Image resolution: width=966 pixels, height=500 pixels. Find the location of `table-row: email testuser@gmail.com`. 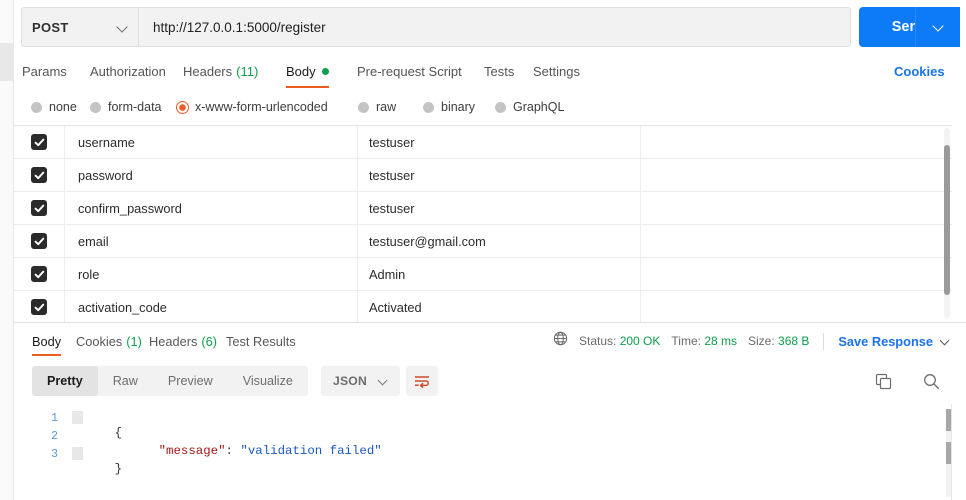

table-row: email testuser@gmail.com is located at coordinates (483, 241).